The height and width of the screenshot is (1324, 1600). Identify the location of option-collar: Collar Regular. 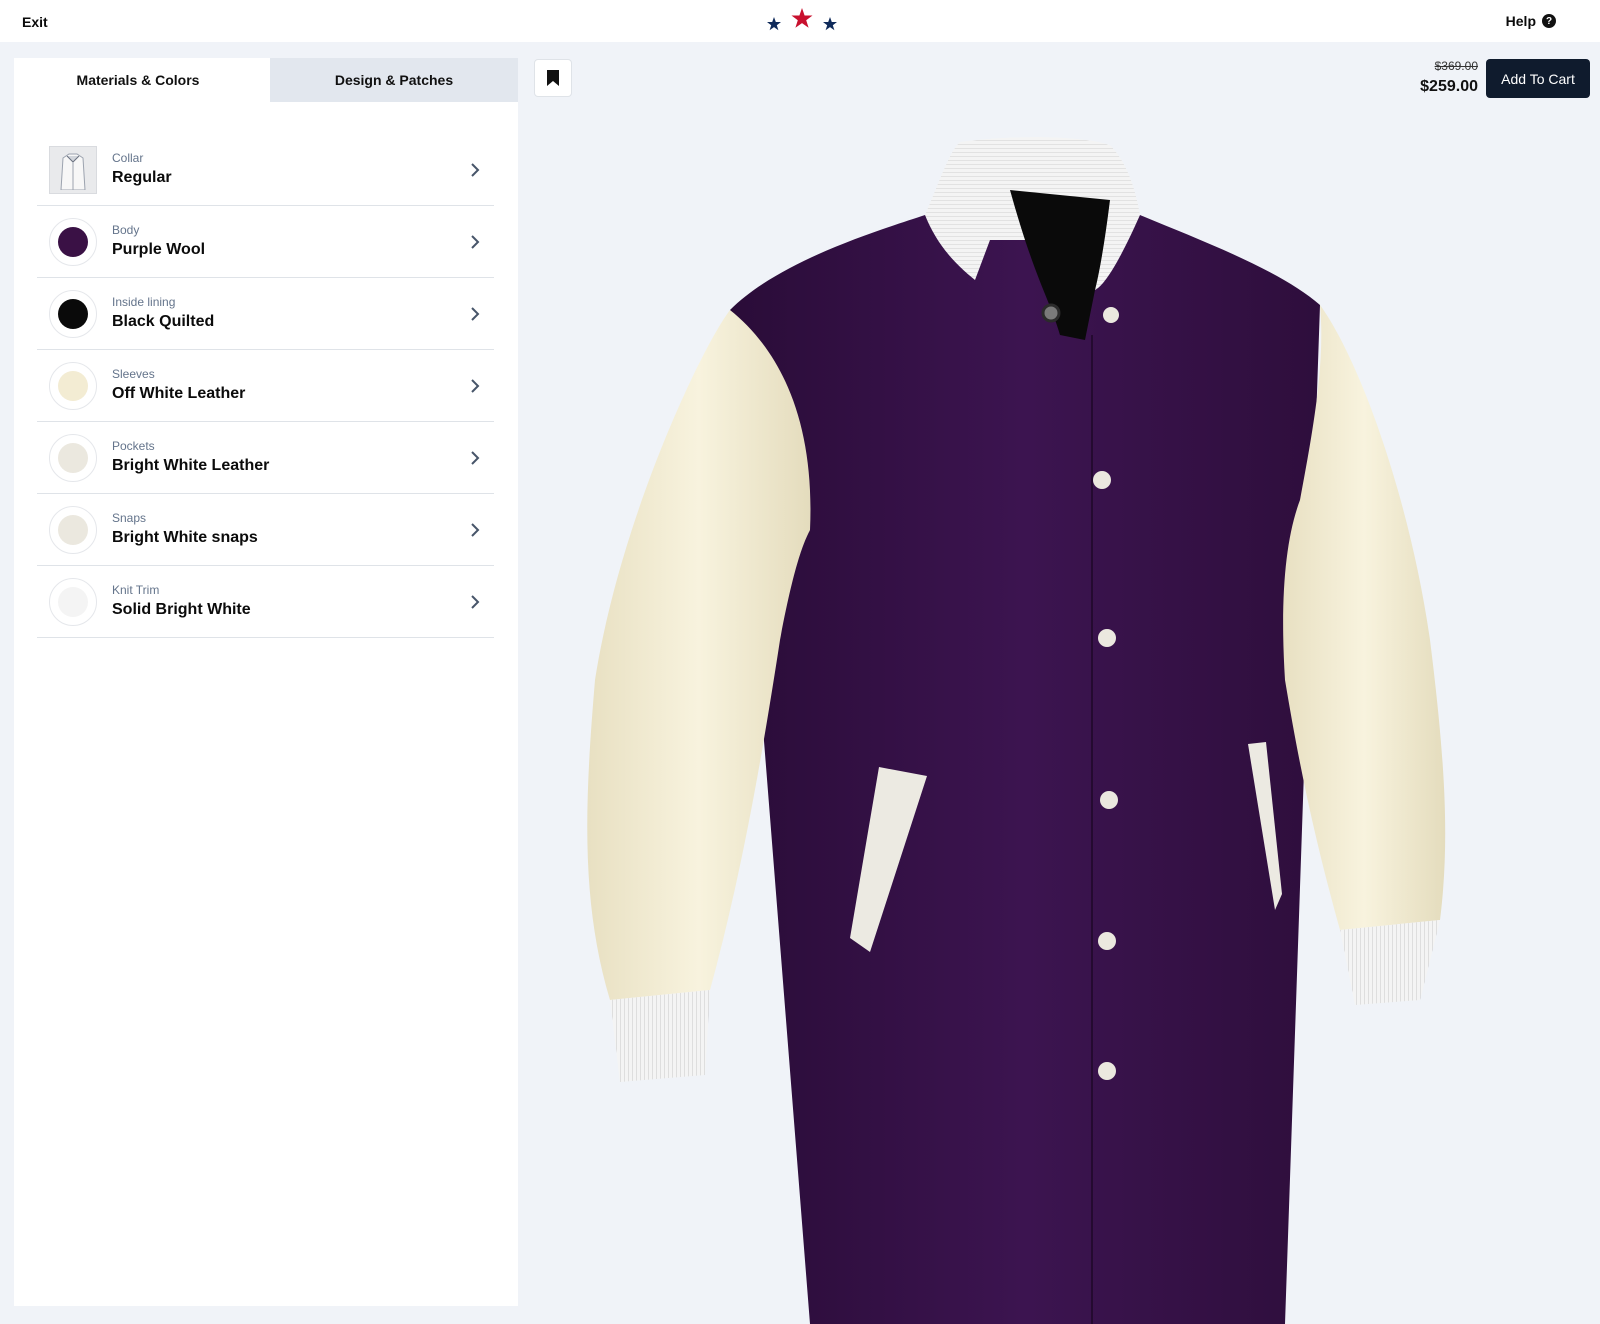
(265, 170).